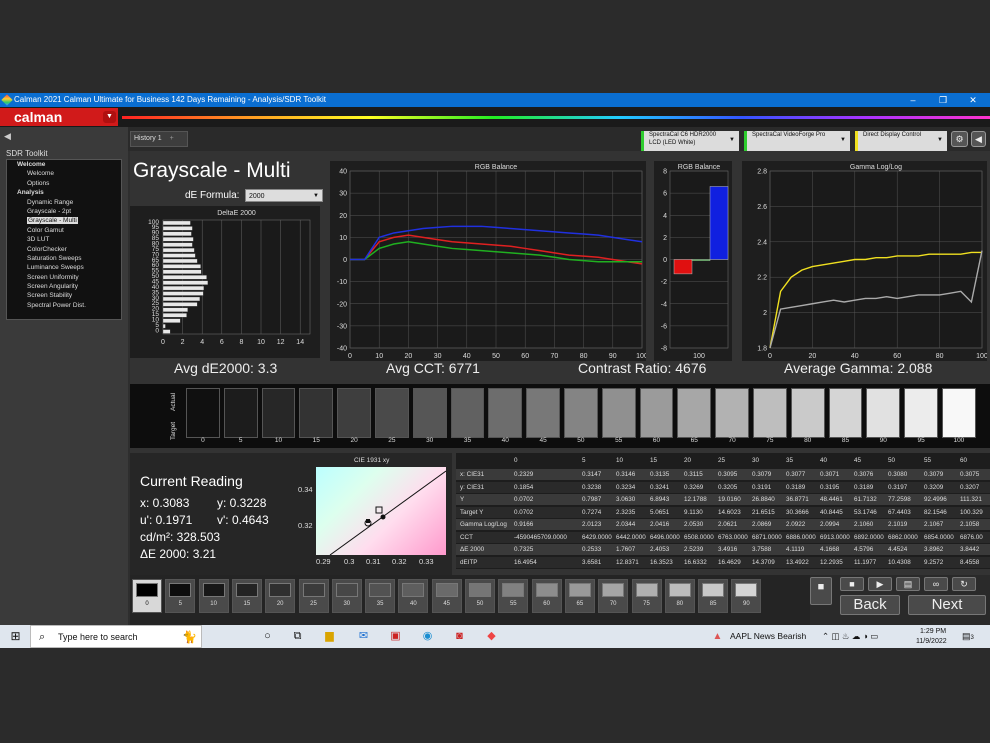 This screenshot has width=990, height=743. I want to click on patch-button: 90, so click(746, 596).